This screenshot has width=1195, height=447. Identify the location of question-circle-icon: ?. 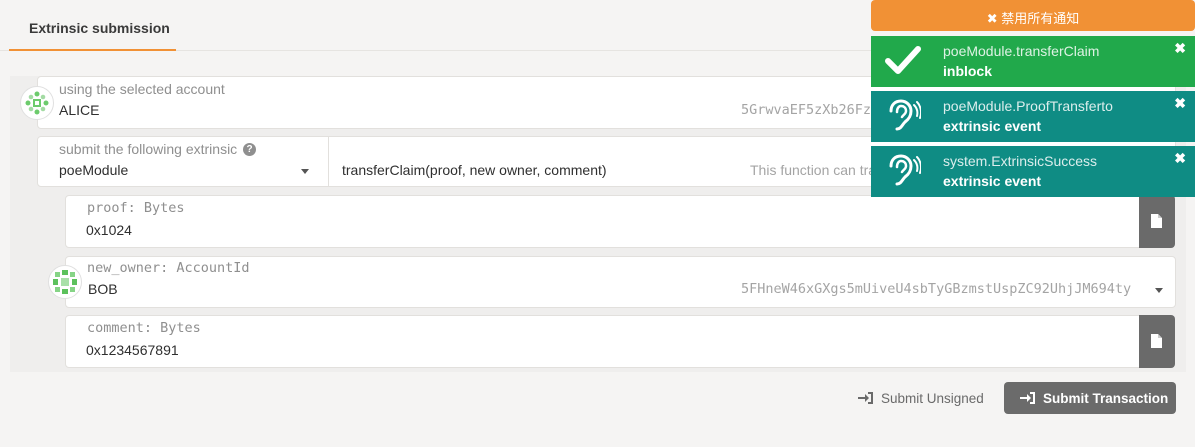
(249, 149).